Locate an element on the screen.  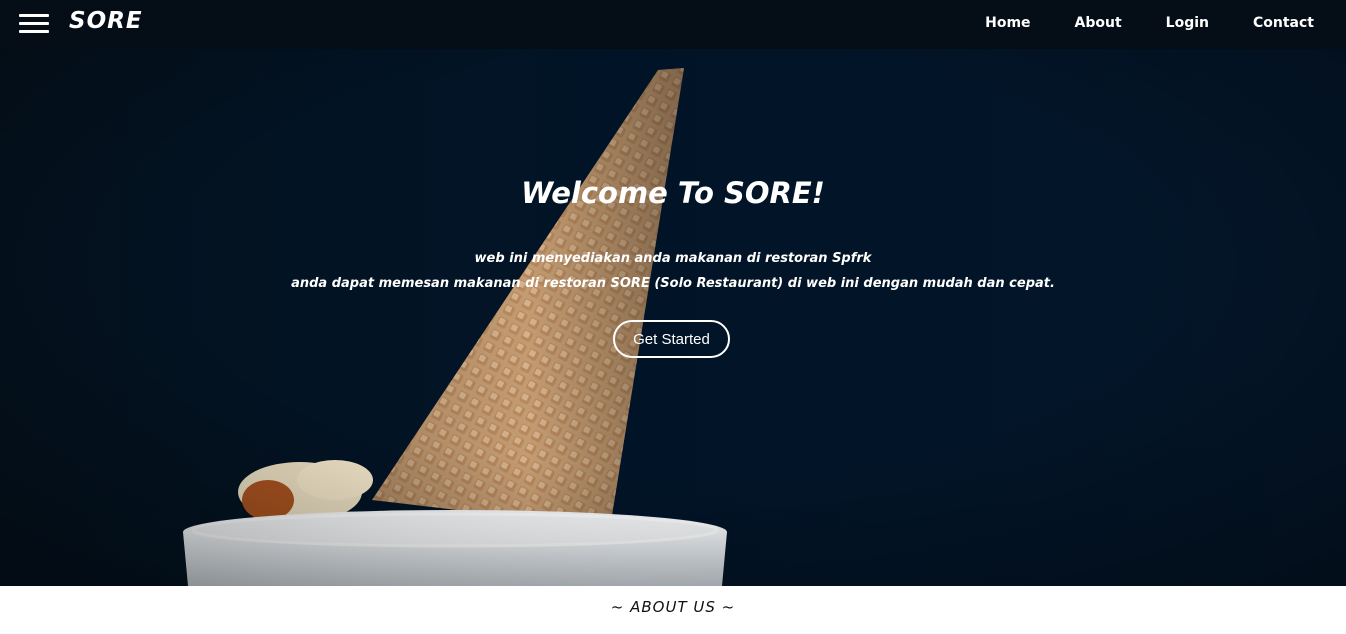
nav-link-login: Login is located at coordinates (1187, 23).